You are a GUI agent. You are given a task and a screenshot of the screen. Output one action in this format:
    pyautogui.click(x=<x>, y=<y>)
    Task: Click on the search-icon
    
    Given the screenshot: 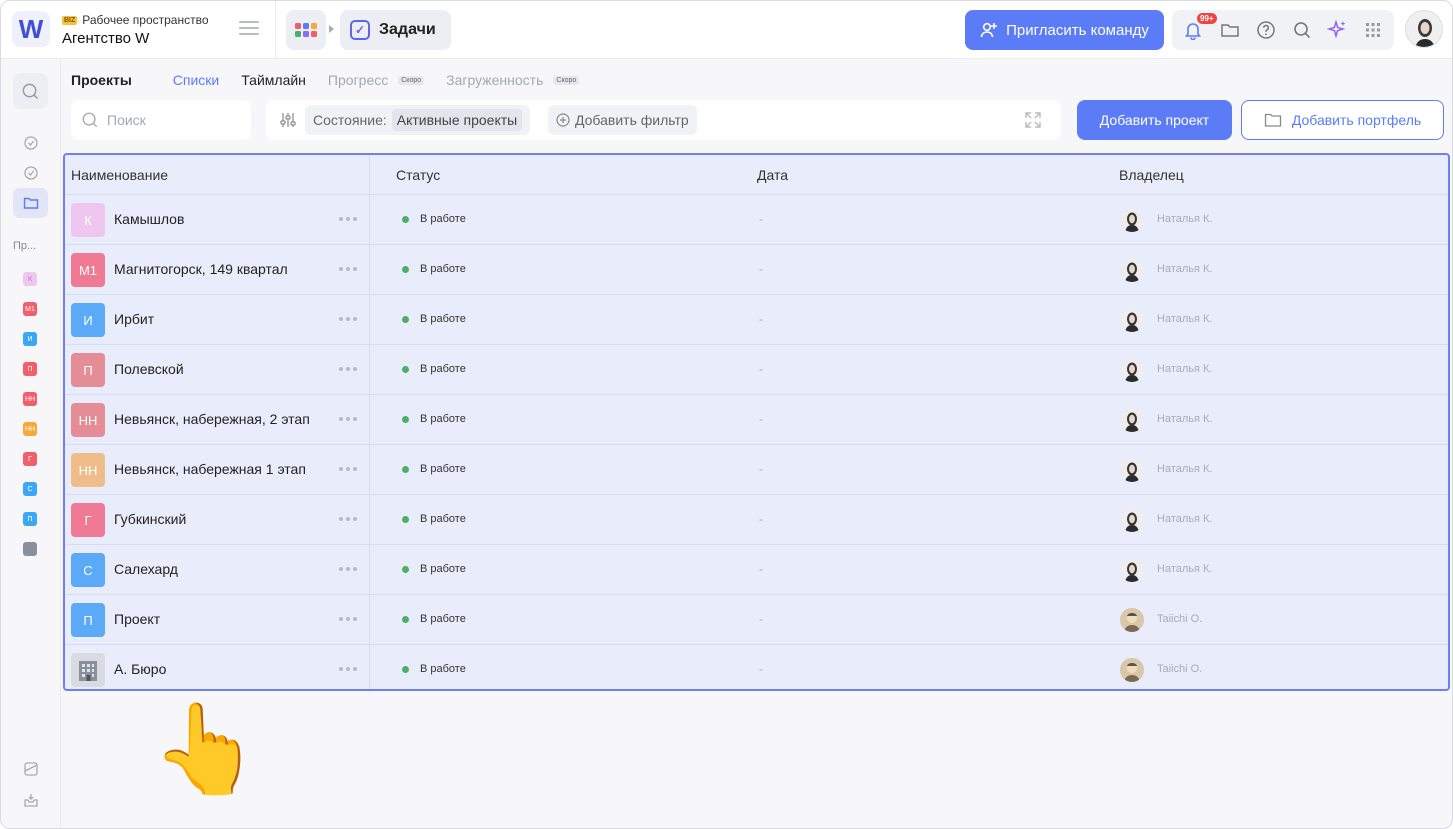 What is the action you would take?
    pyautogui.click(x=1302, y=30)
    